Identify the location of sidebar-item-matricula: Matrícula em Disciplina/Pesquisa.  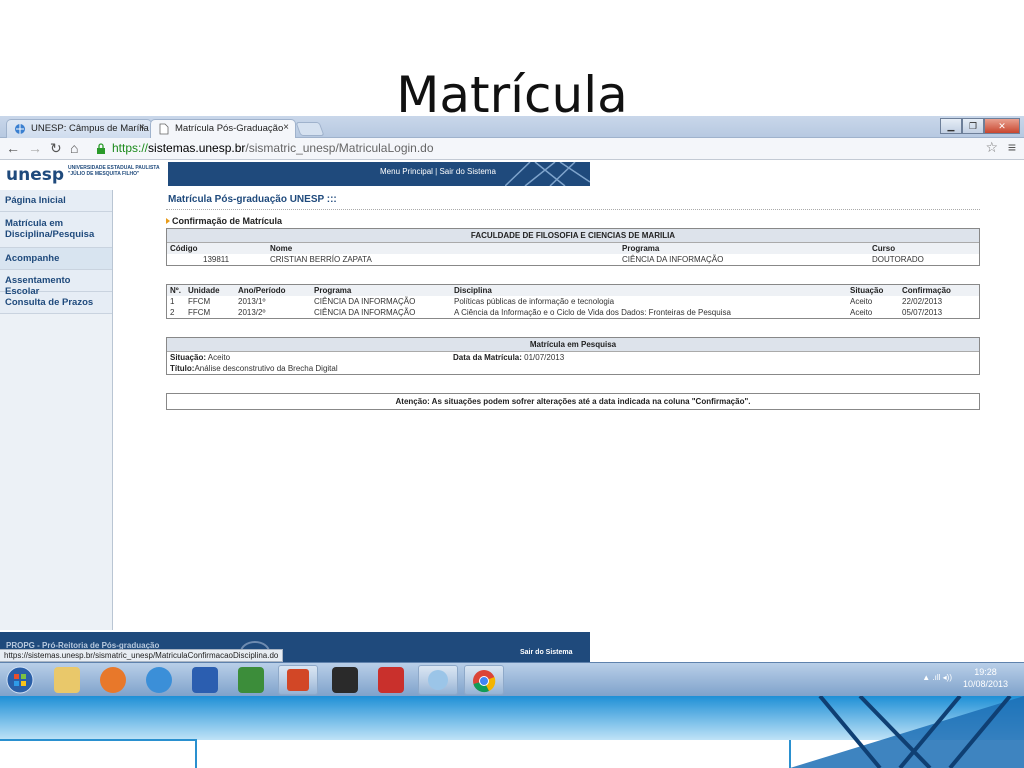
(56, 230).